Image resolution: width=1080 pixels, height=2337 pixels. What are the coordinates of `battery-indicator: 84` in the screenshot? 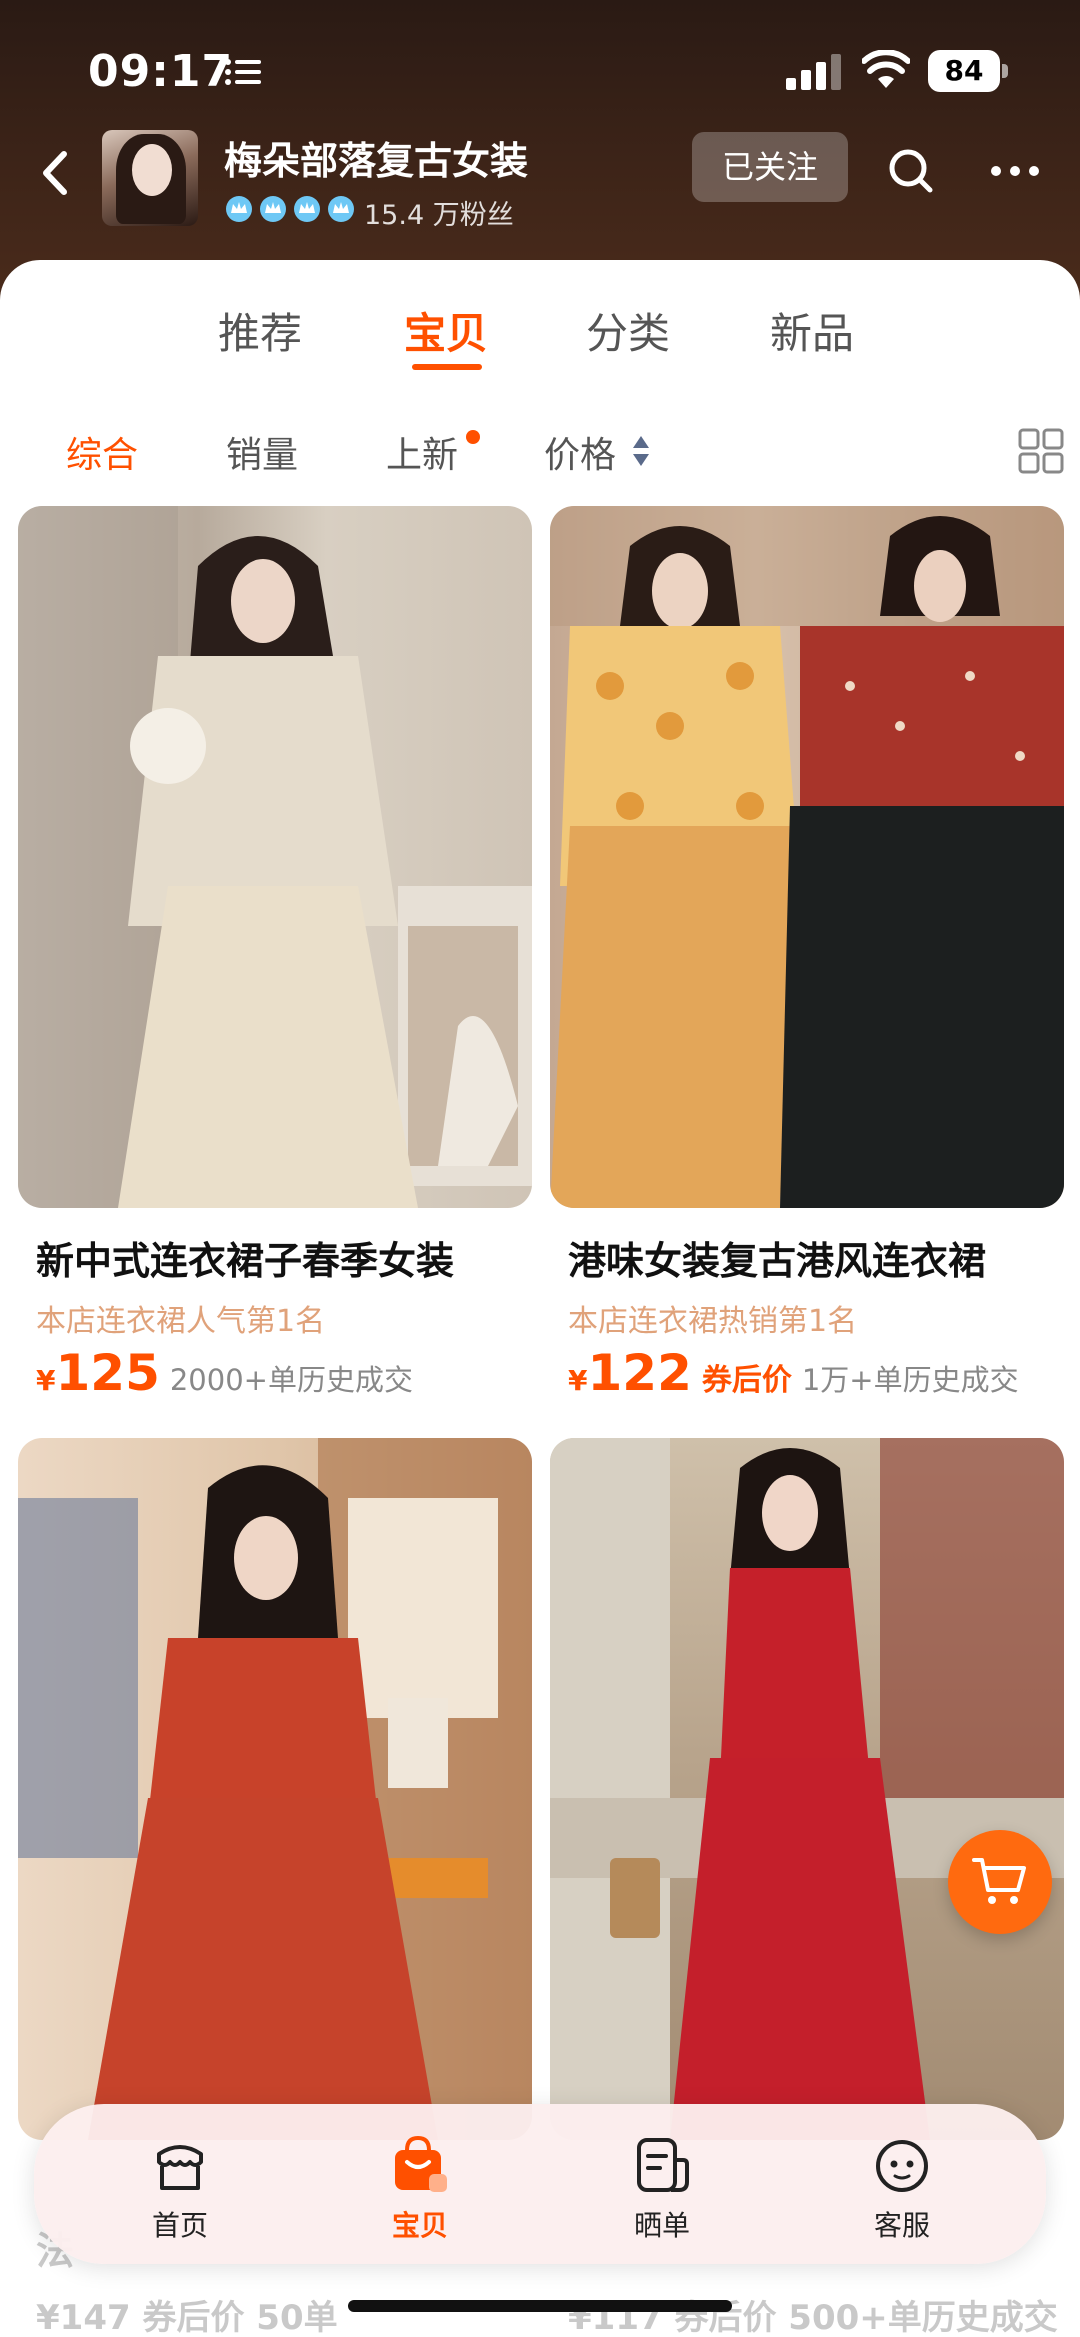 It's located at (968, 71).